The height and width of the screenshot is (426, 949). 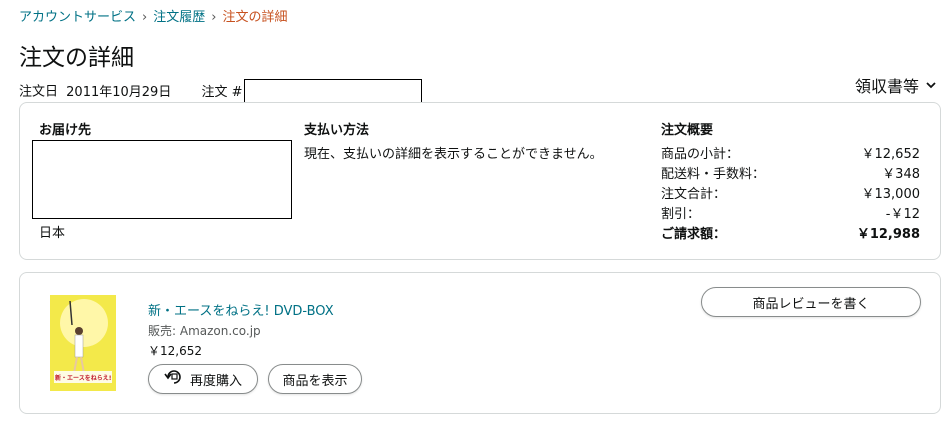 What do you see at coordinates (39, 92) in the screenshot?
I see `order-date-label: 注文日` at bounding box center [39, 92].